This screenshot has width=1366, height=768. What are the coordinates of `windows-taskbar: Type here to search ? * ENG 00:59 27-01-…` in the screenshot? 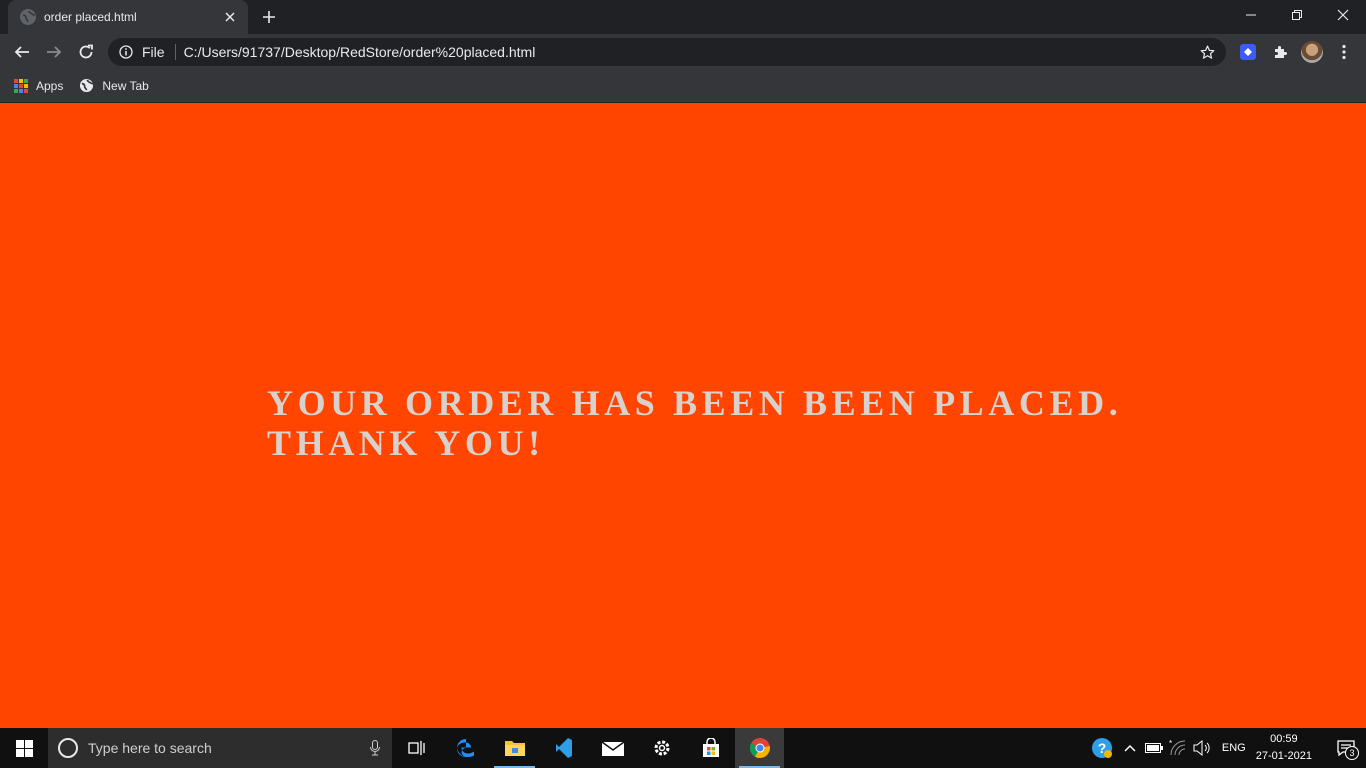 It's located at (683, 748).